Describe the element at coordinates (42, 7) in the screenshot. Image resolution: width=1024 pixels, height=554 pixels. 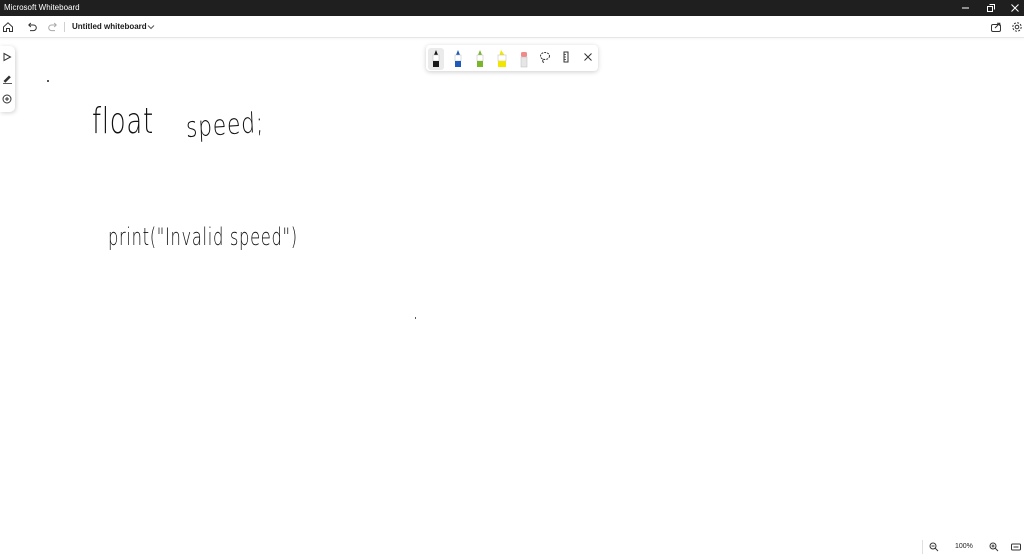
I see `app-title: Microsoft Whiteboard` at that location.